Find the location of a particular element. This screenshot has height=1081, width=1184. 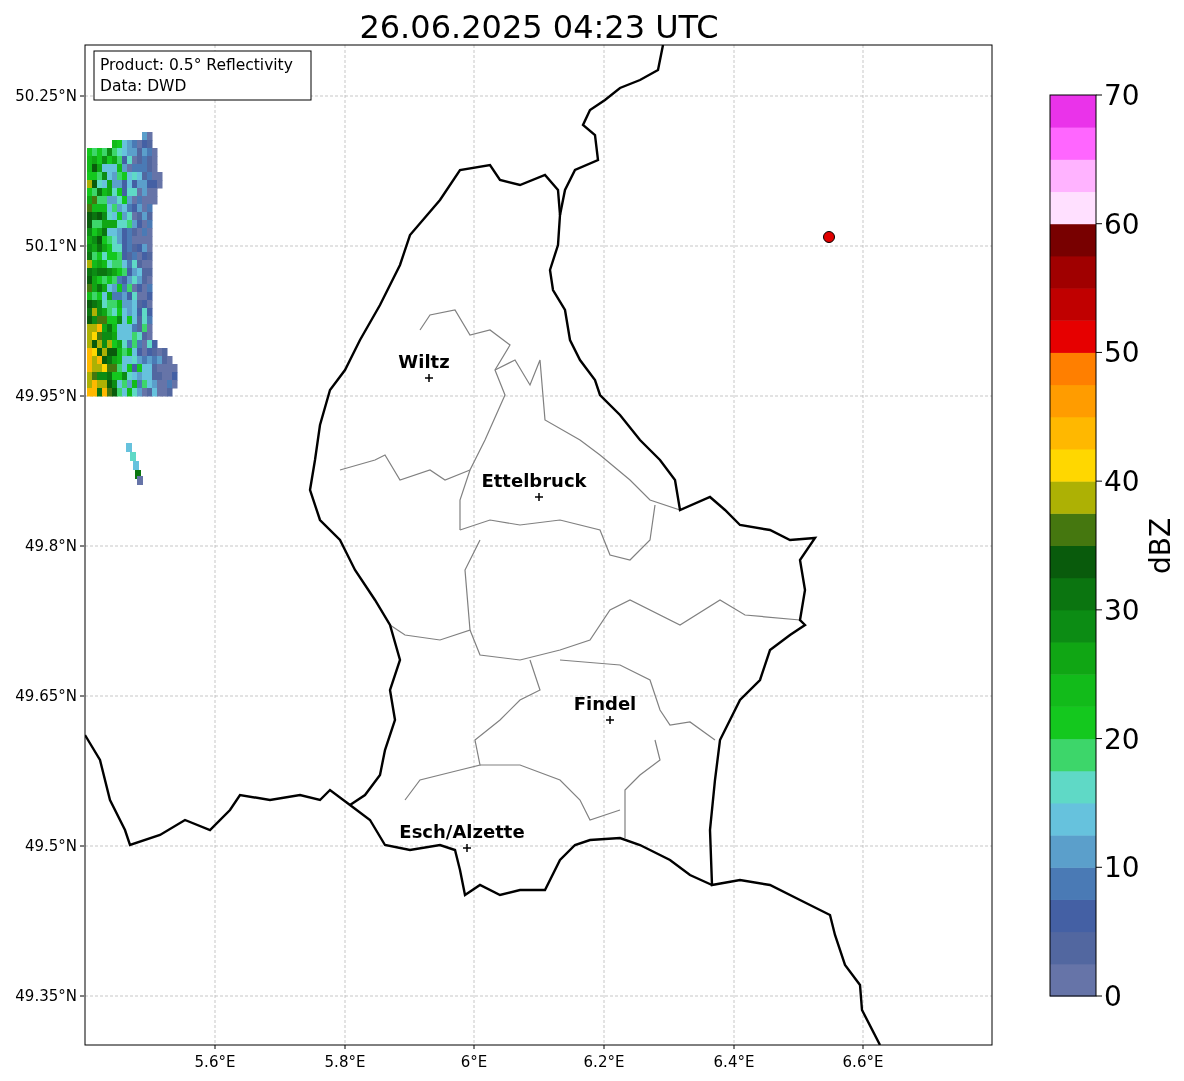

colorbar-tick-label: 60 is located at coordinates (1122, 224).